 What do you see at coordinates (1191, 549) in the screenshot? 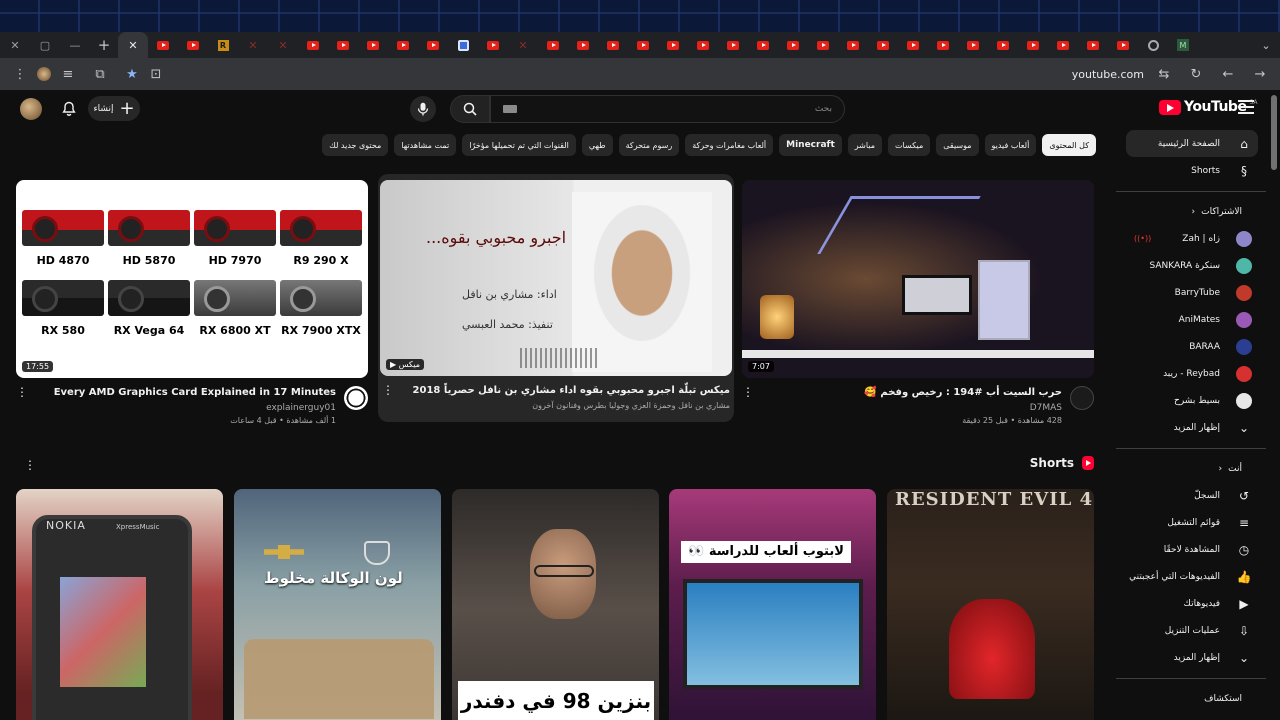
I see `sidebar-you-item: المشاهدة لاحقًا ◷` at bounding box center [1191, 549].